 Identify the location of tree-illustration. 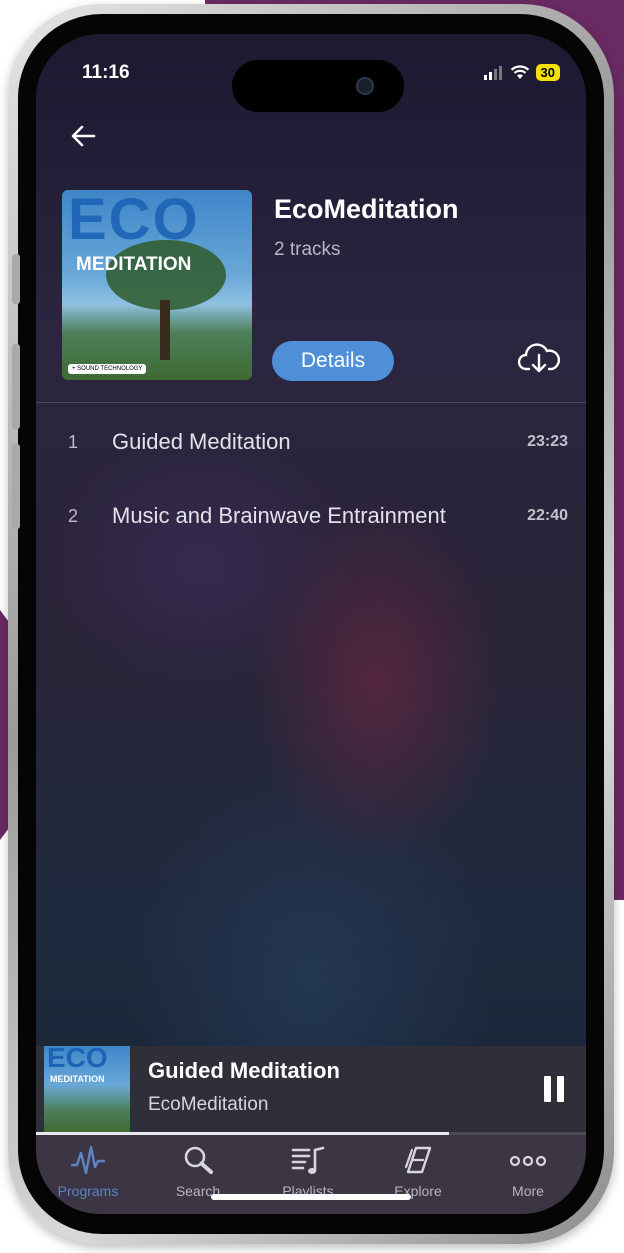
(165, 330).